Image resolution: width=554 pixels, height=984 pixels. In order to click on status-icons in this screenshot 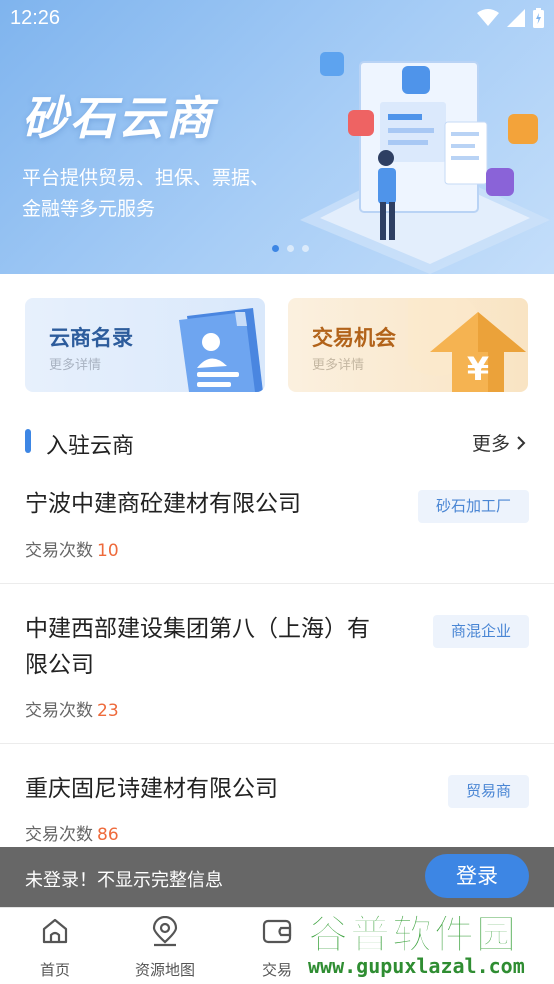, I will do `click(510, 18)`.